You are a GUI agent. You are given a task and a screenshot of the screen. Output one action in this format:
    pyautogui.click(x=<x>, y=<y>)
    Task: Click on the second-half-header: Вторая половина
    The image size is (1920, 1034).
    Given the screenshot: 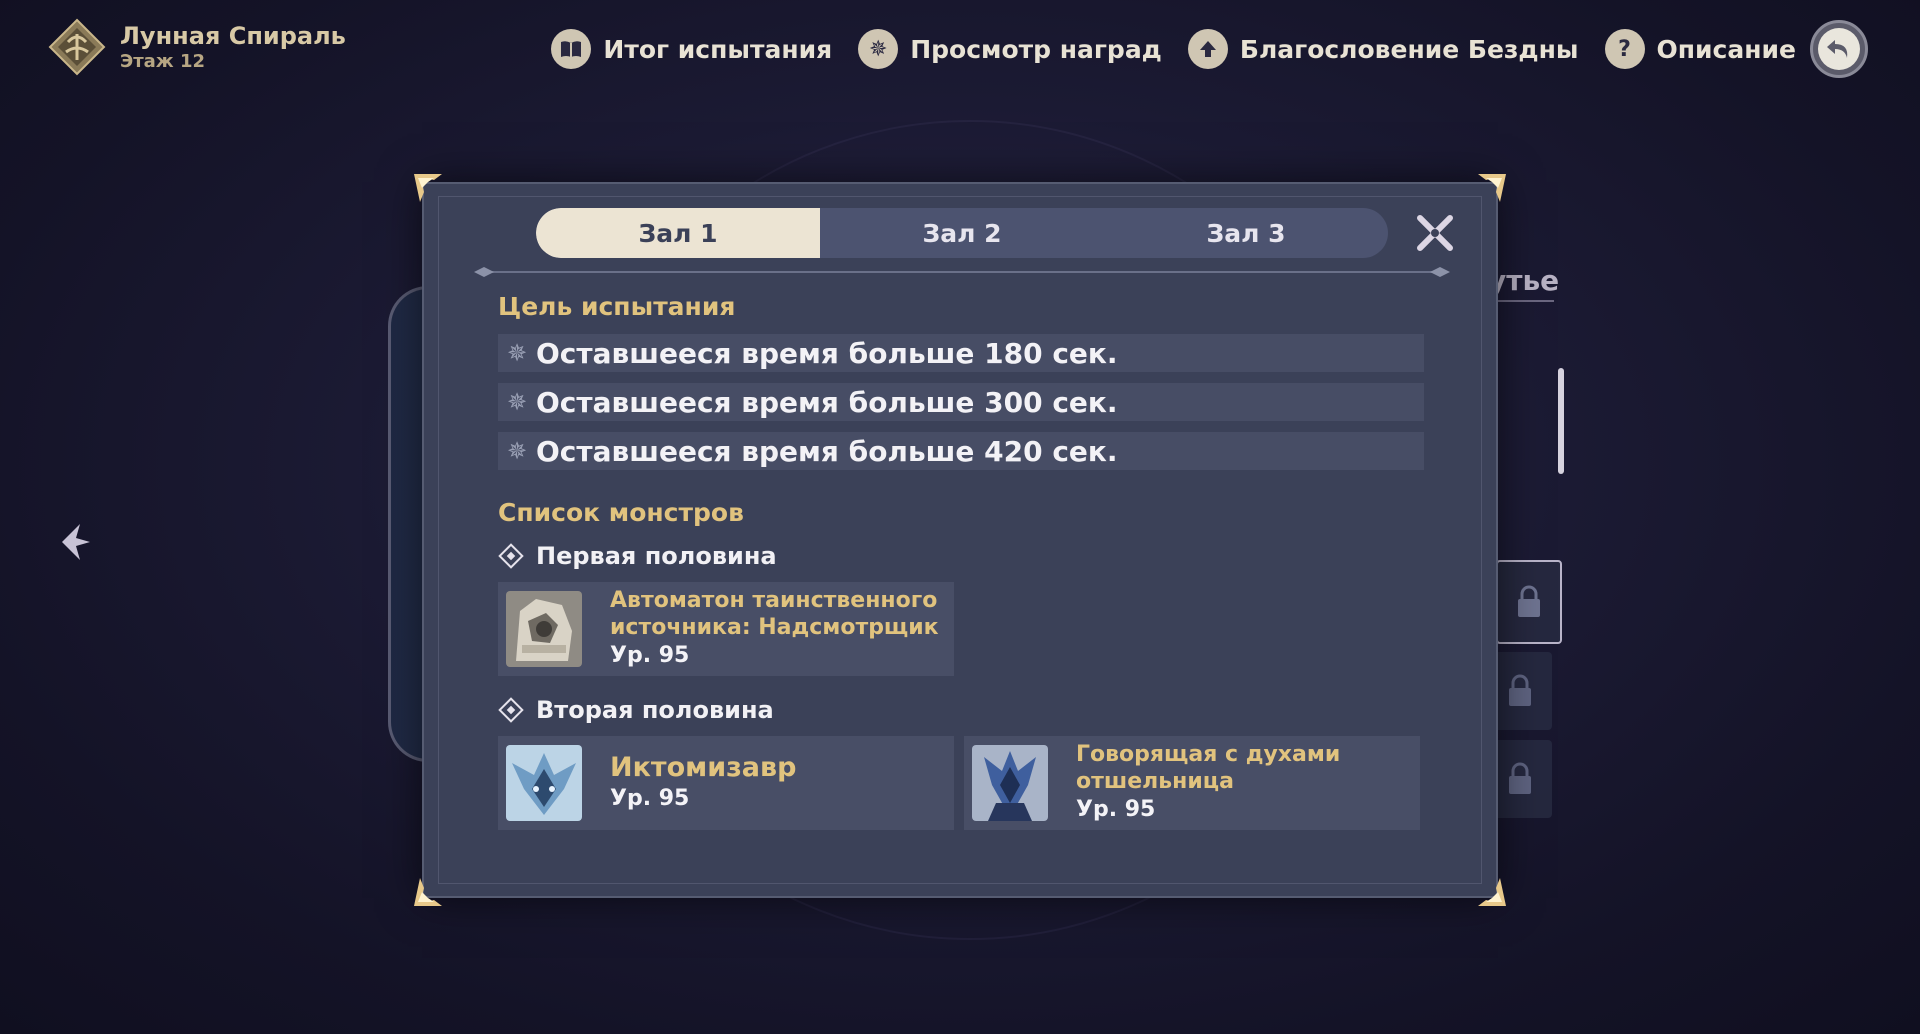 What is the action you would take?
    pyautogui.click(x=636, y=710)
    